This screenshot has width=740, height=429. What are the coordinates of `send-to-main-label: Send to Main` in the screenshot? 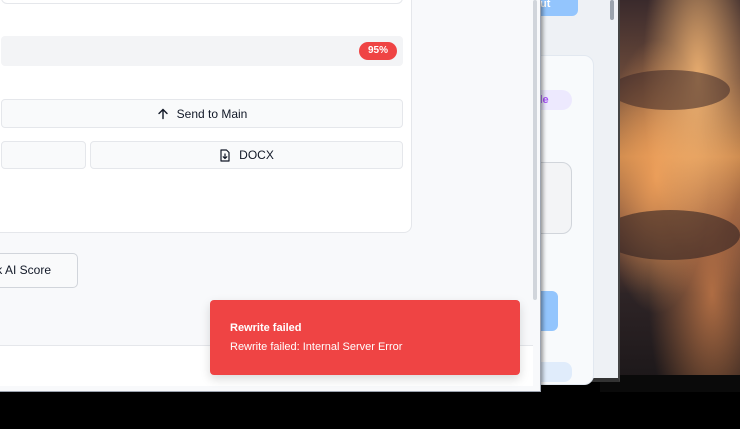 It's located at (212, 113).